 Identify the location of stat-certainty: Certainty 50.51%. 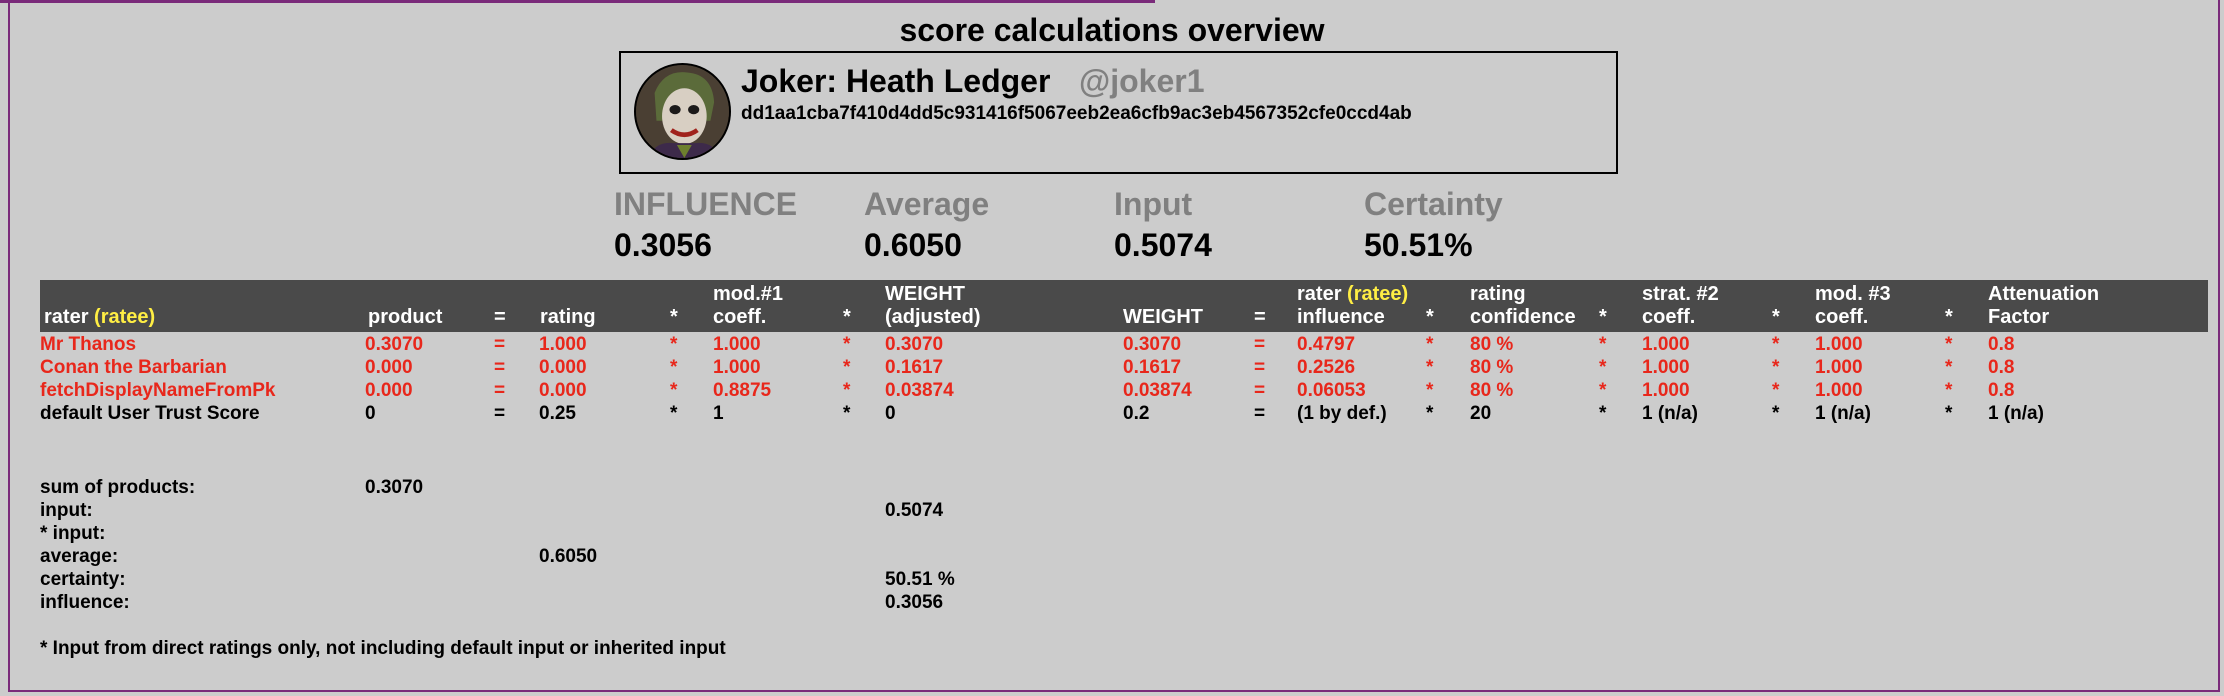
(1433, 225).